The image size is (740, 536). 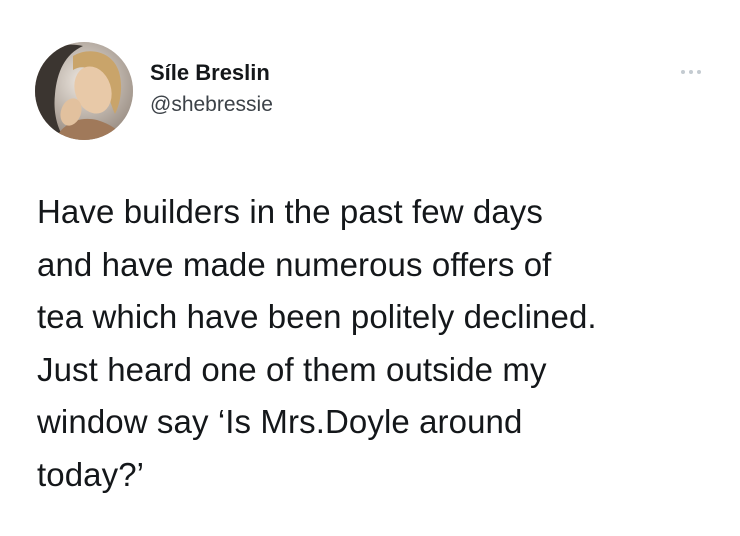 What do you see at coordinates (292, 369) in the screenshot?
I see `tweet-text-line: Just heard one of them outside my` at bounding box center [292, 369].